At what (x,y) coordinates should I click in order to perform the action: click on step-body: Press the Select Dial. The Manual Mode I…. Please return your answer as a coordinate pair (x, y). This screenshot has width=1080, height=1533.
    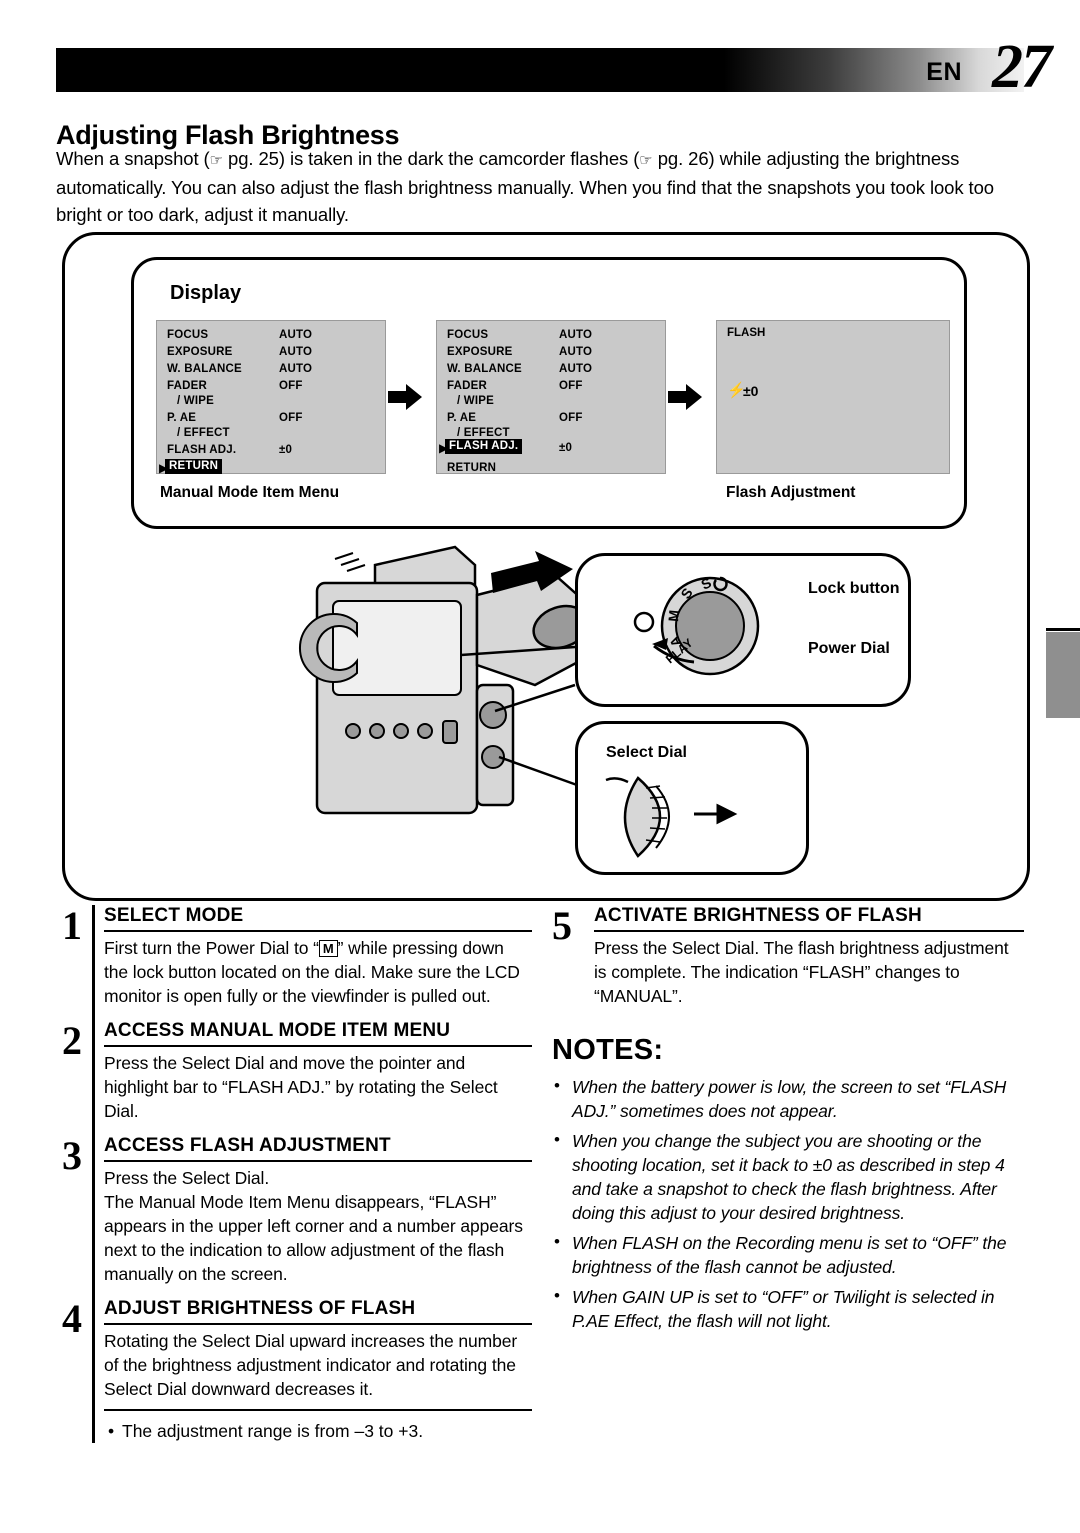
    Looking at the image, I should click on (313, 1226).